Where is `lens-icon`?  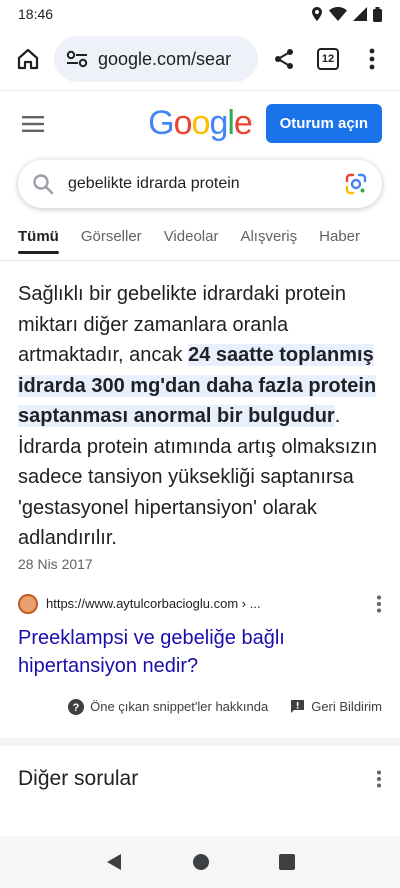
lens-icon is located at coordinates (356, 184).